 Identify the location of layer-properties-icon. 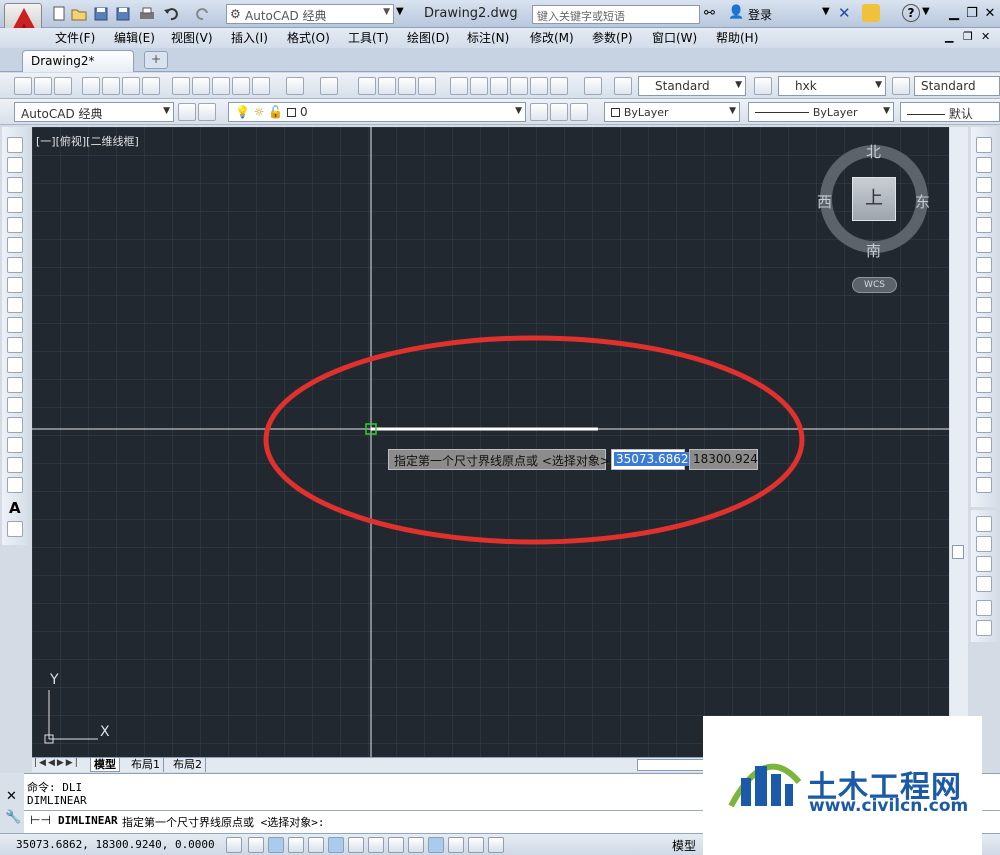
(207, 112).